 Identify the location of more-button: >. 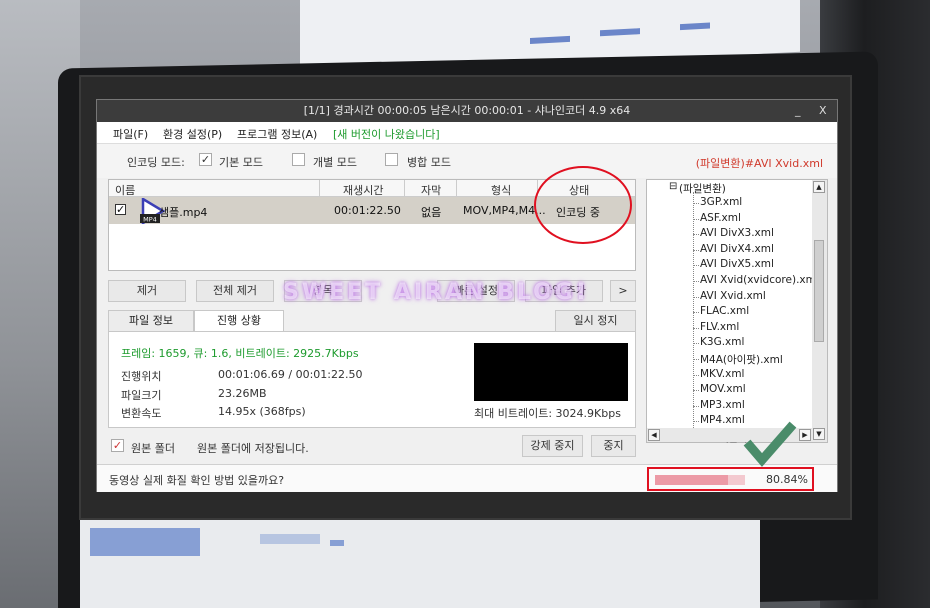
(623, 291).